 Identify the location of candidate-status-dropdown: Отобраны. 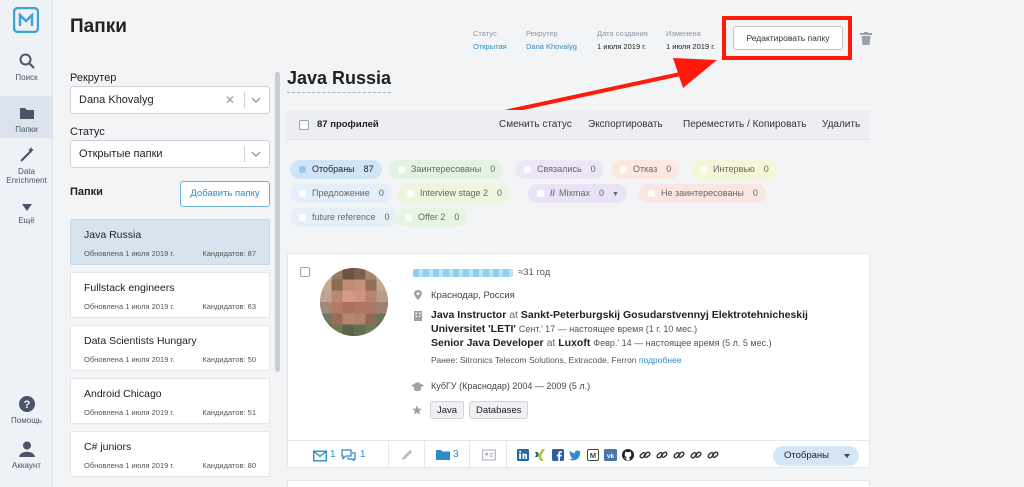
(816, 456).